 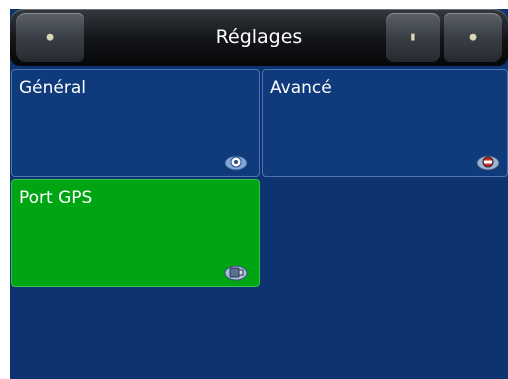 I want to click on tile-gps-port: Port GPS, so click(x=135, y=233).